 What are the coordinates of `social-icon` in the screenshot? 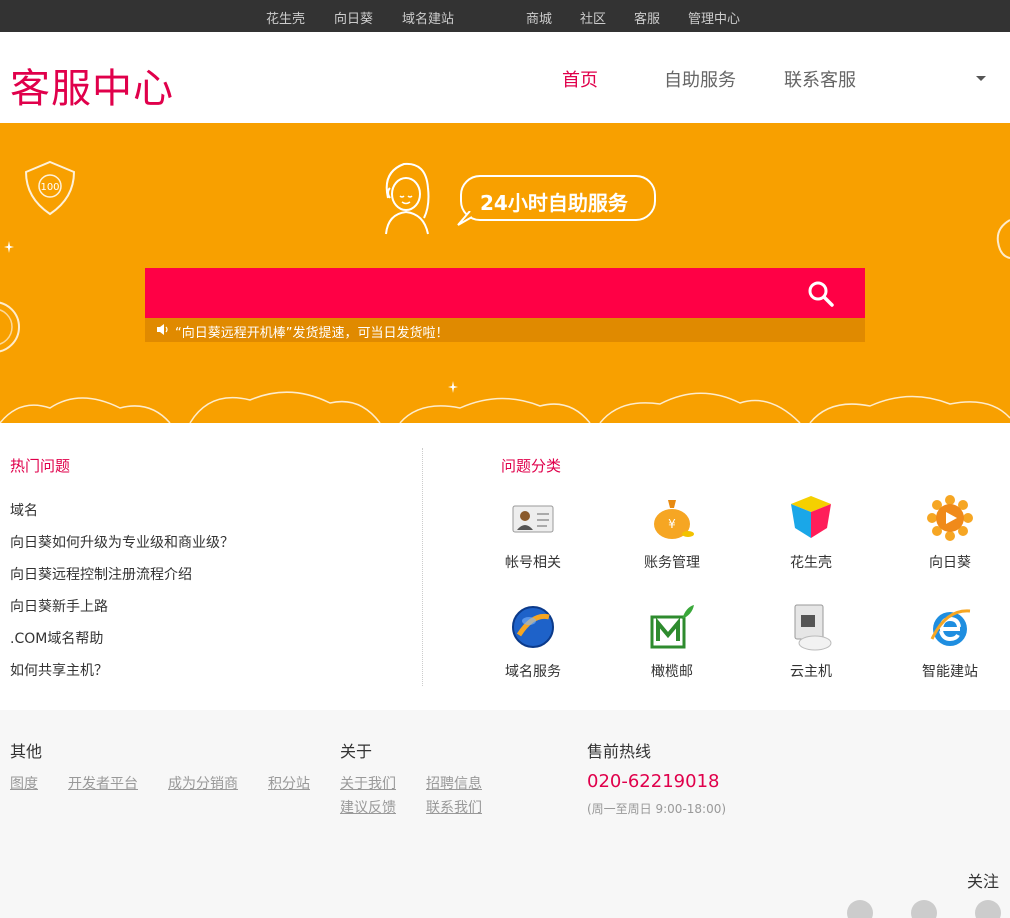 It's located at (860, 909).